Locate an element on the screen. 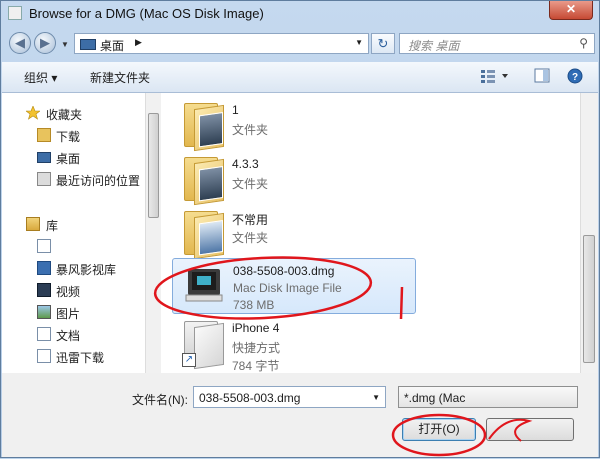  documents-icon is located at coordinates (44, 334).